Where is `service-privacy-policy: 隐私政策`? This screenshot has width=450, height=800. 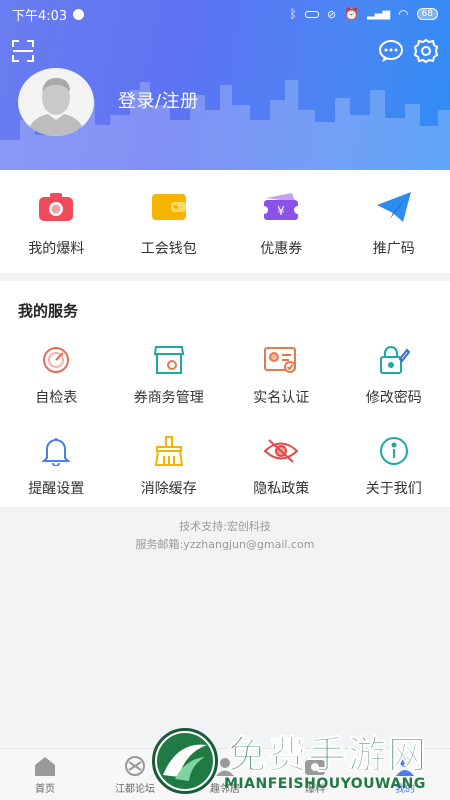 service-privacy-policy: 隐私政策 is located at coordinates (281, 466).